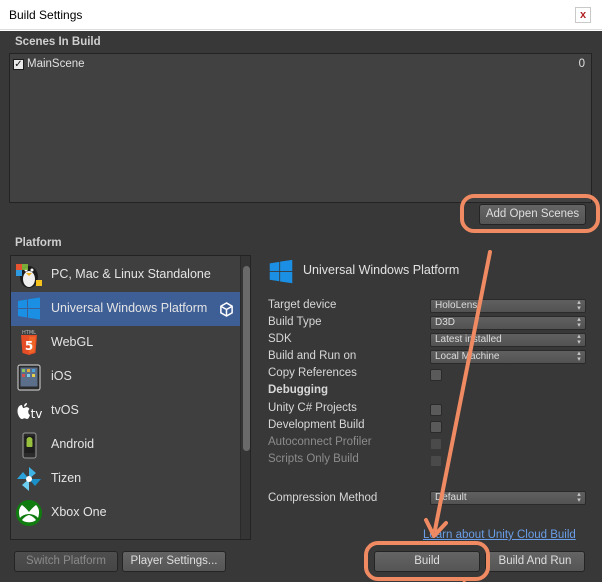 This screenshot has width=602, height=582. What do you see at coordinates (65, 410) in the screenshot?
I see `platform-label-tvos: tvOS` at bounding box center [65, 410].